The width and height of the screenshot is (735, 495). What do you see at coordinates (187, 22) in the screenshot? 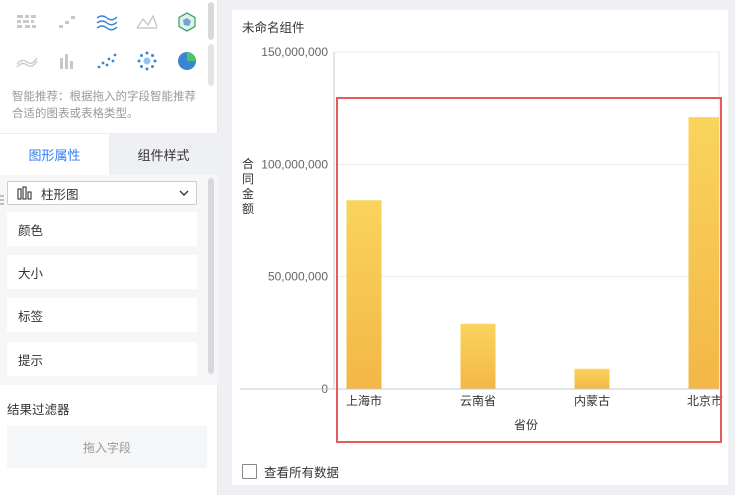
I see `radar-icon` at bounding box center [187, 22].